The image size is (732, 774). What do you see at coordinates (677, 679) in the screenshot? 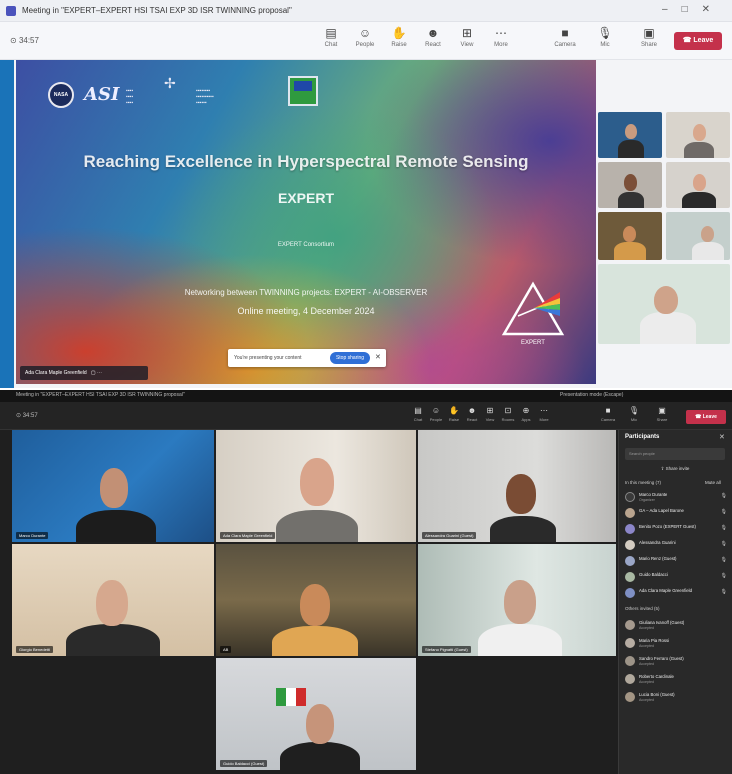
I see `invited-row: Roberto Cardinale Accepted` at bounding box center [677, 679].